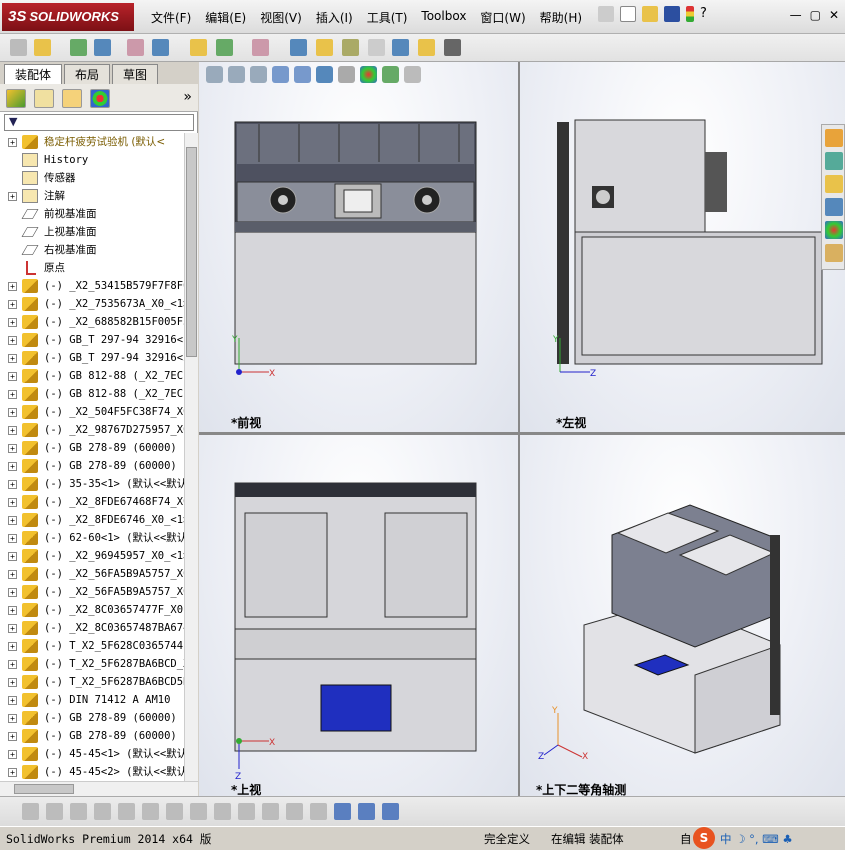 The width and height of the screenshot is (845, 850). I want to click on angle-icon, so click(318, 811).